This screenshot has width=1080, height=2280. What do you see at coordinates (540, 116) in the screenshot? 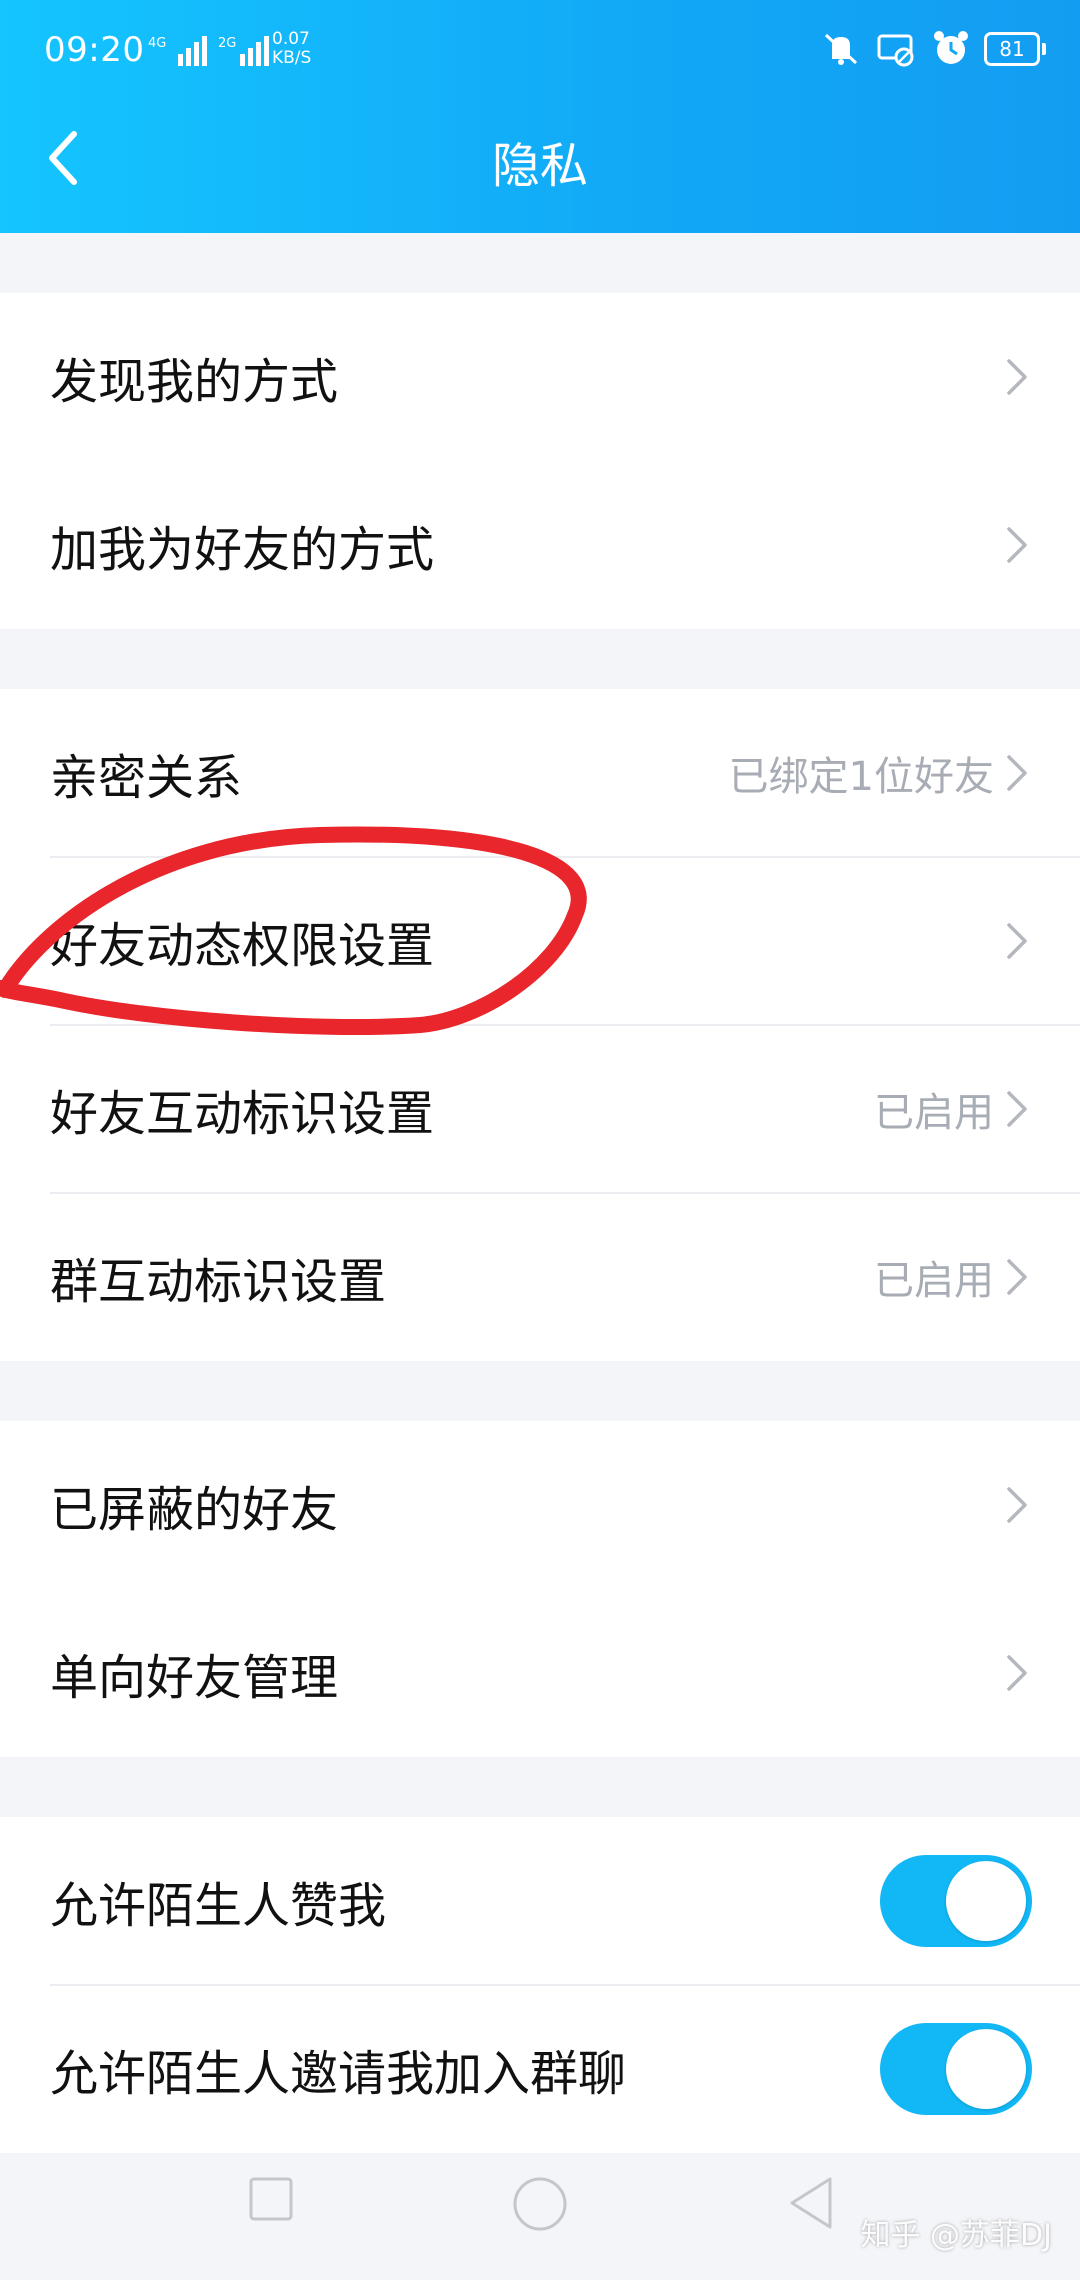
I see `app-header: 09:20 4G 2G 0.07 KB/S 81 隐私` at bounding box center [540, 116].